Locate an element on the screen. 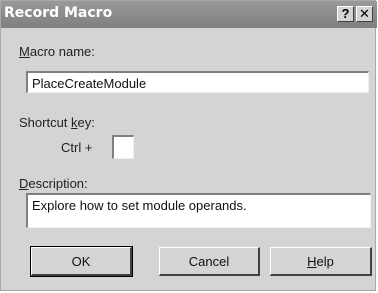 This screenshot has height=293, width=378. help-icon: ? is located at coordinates (345, 14).